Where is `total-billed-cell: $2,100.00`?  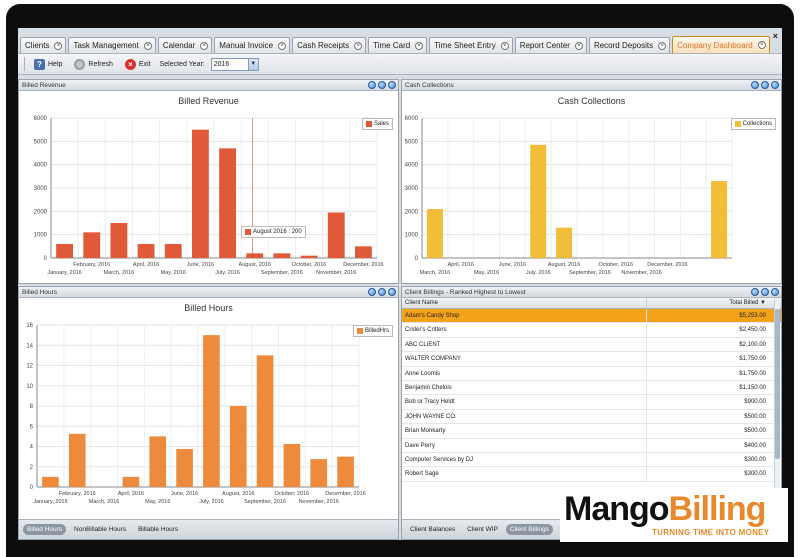
total-billed-cell: $2,100.00 is located at coordinates (752, 344).